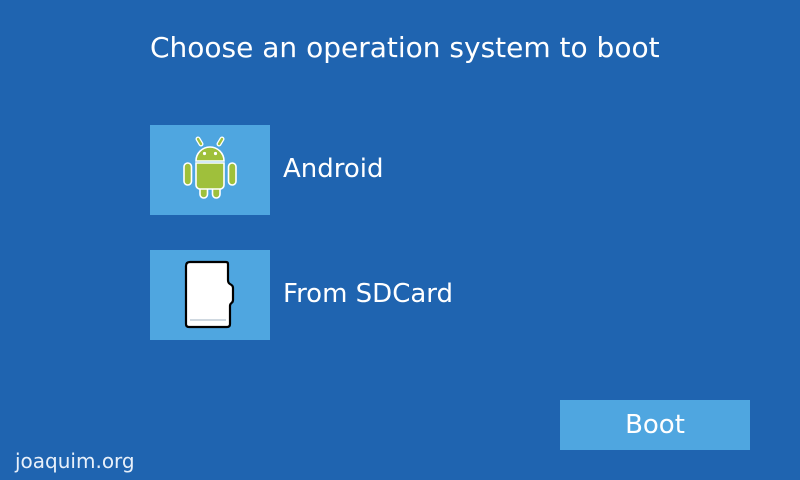  I want to click on android-tile, so click(210, 170).